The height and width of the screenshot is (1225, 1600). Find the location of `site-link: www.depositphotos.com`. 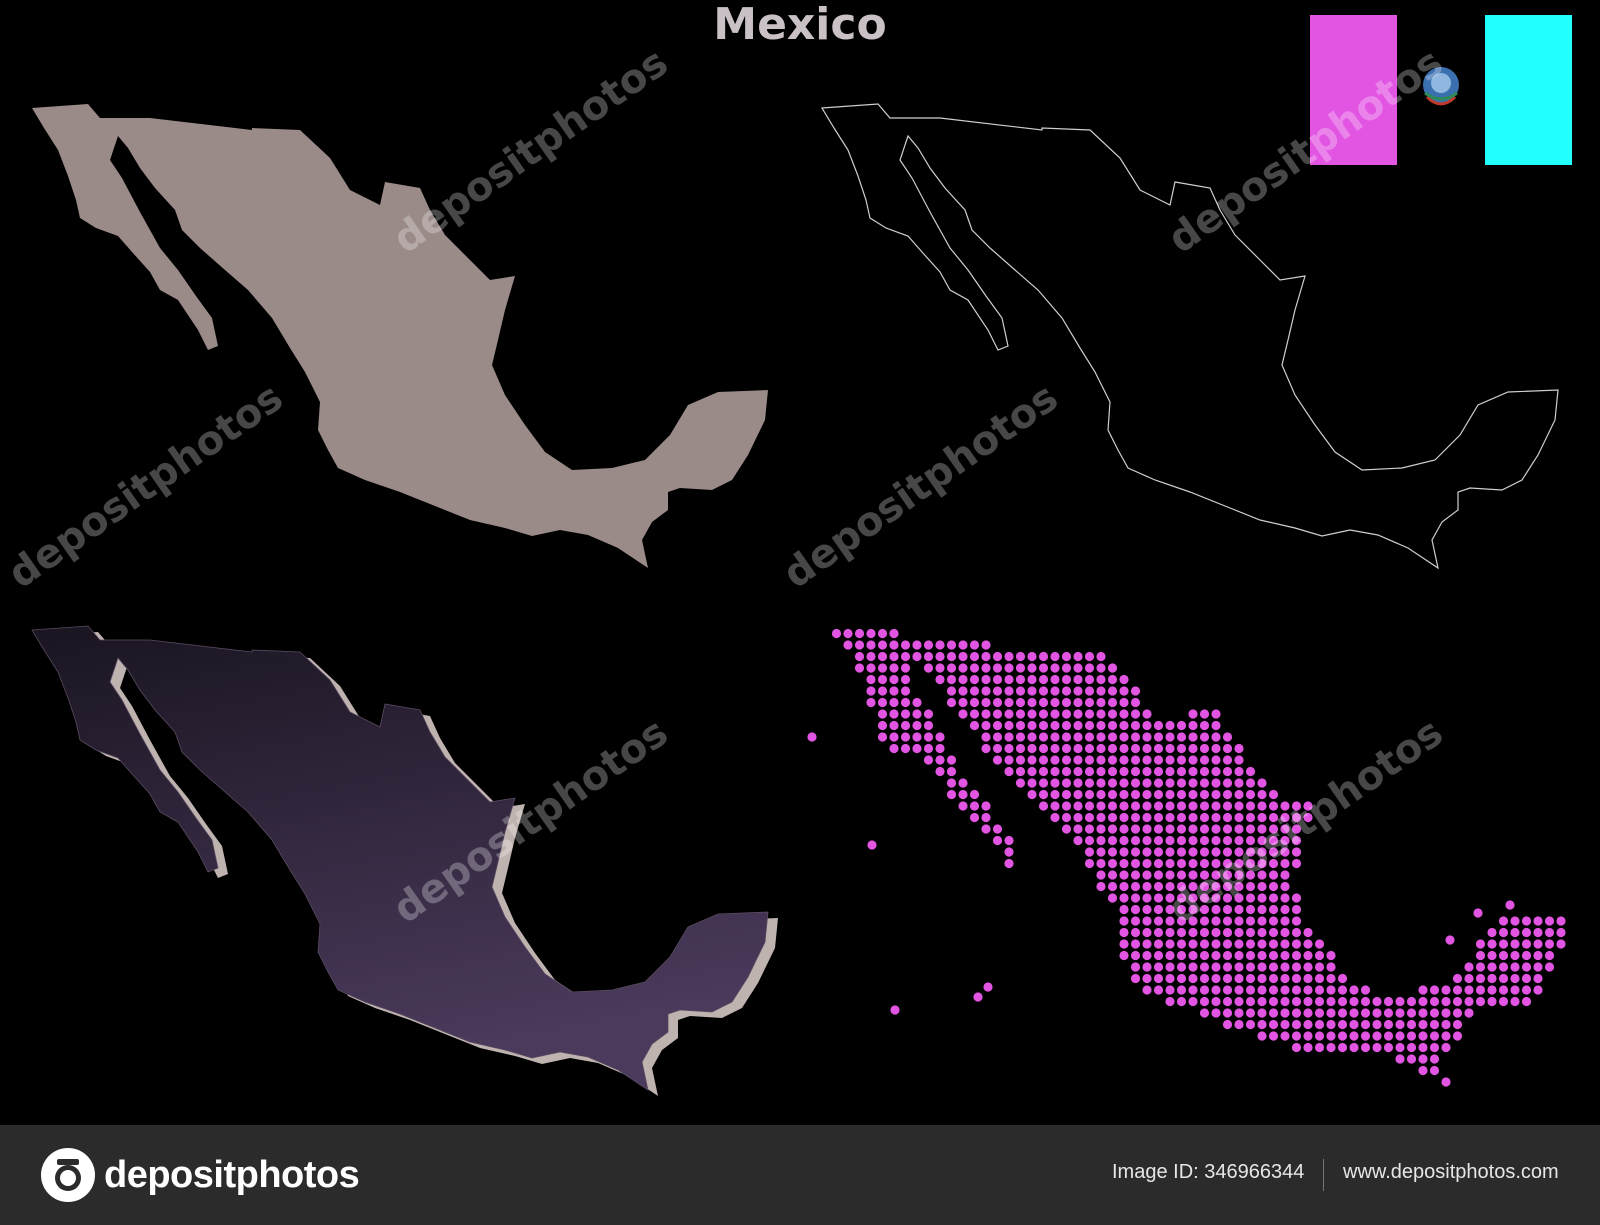

site-link: www.depositphotos.com is located at coordinates (1451, 1172).